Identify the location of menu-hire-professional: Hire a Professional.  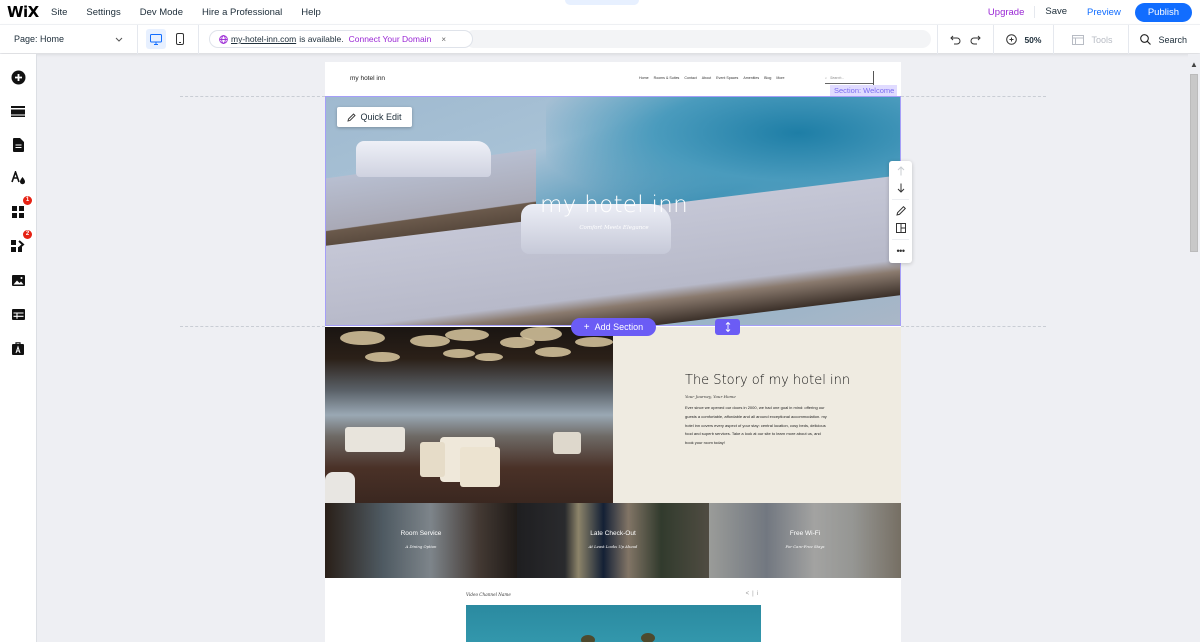
(242, 12).